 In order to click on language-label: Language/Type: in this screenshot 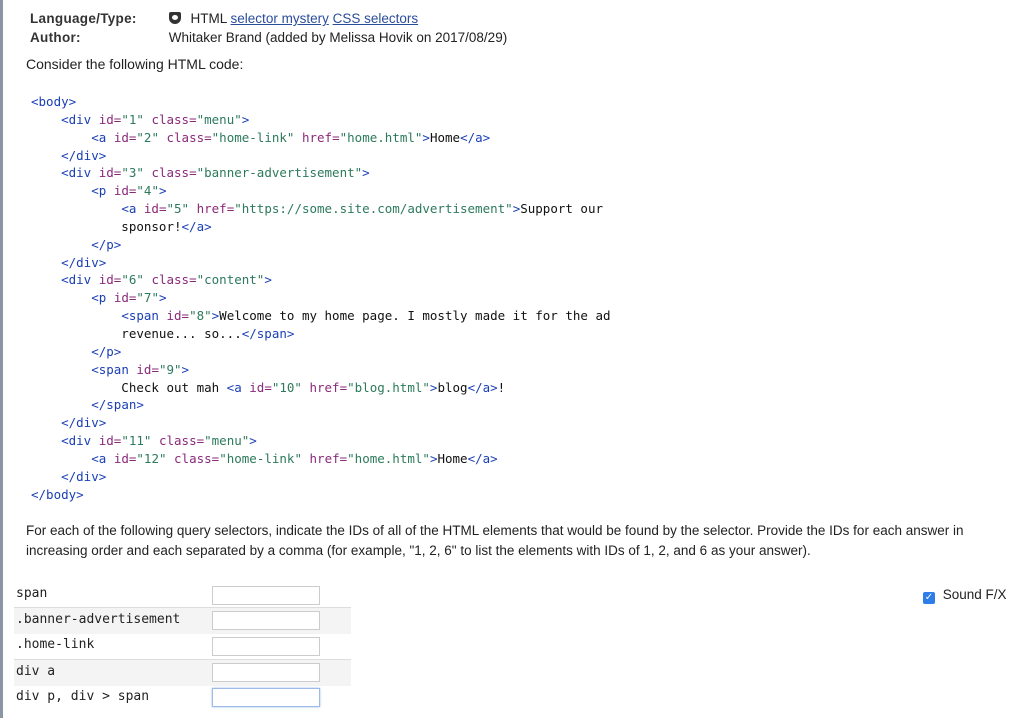, I will do `click(83, 18)`.